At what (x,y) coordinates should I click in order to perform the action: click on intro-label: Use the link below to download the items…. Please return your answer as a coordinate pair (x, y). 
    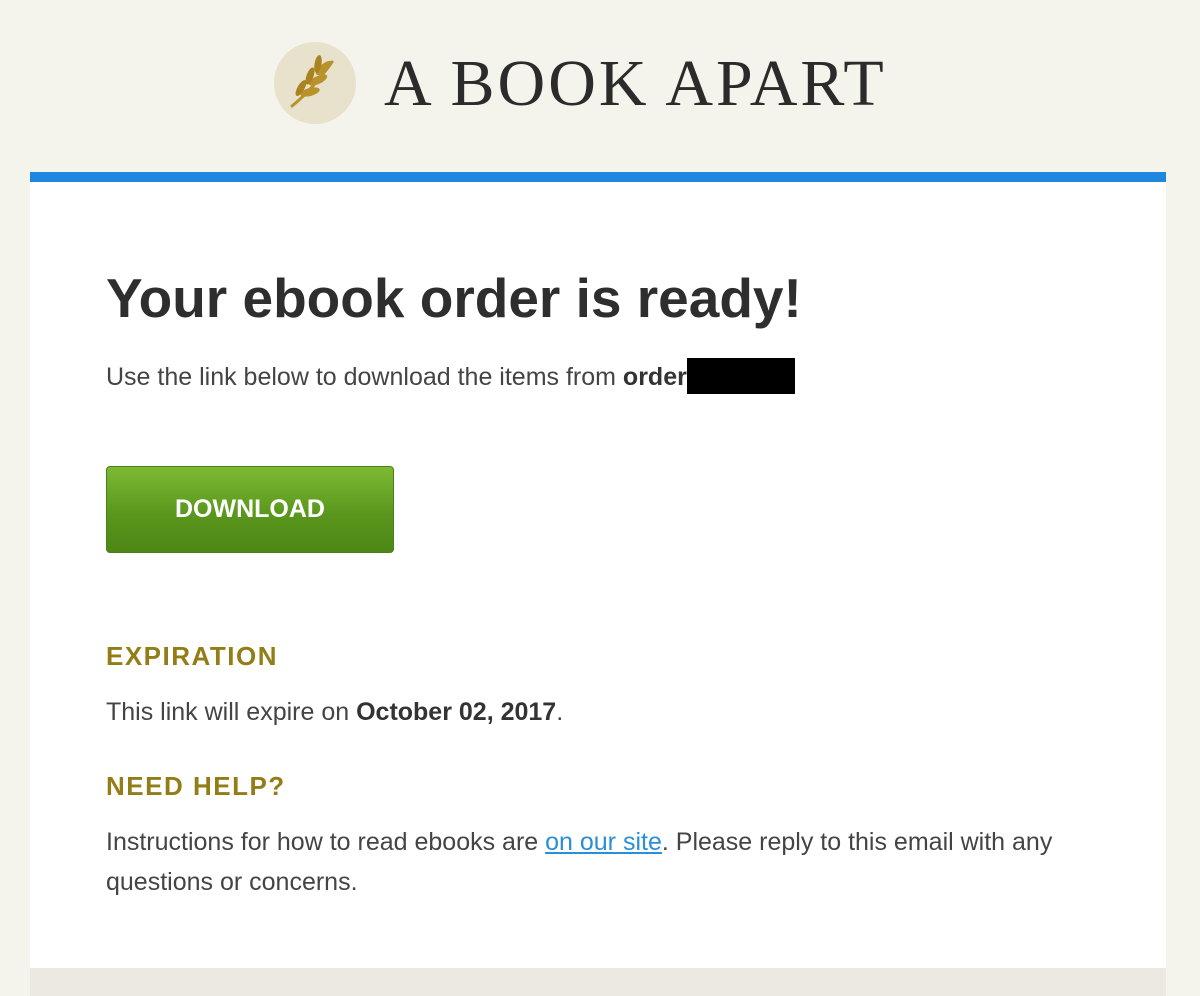
    Looking at the image, I should click on (364, 377).